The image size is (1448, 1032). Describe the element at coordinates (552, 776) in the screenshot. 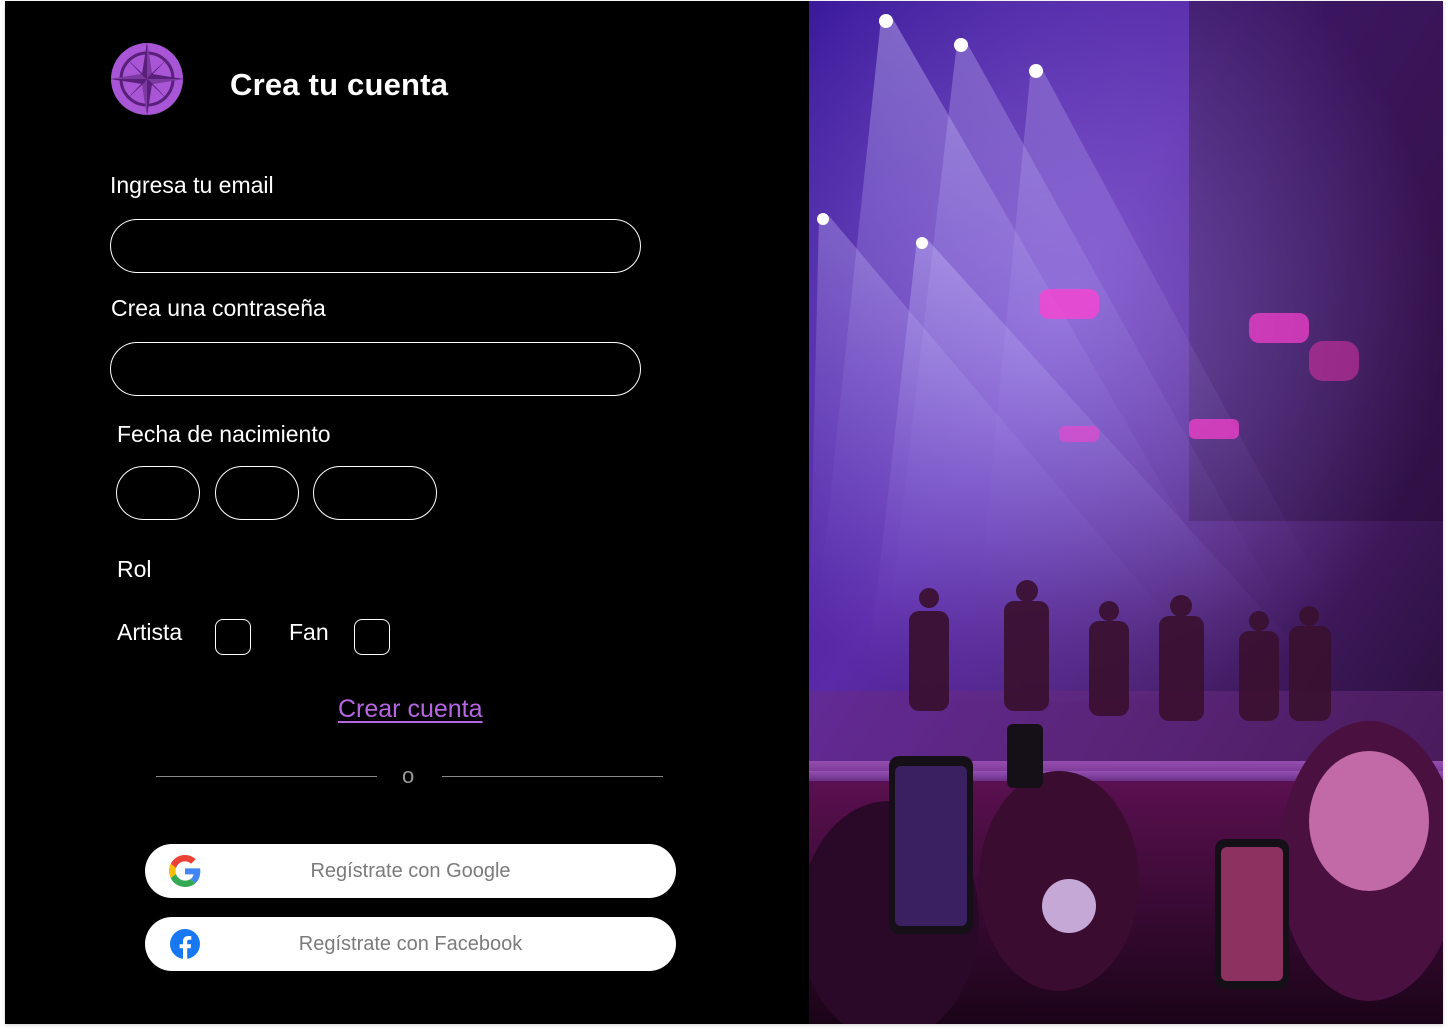

I see `divider-line-right` at that location.